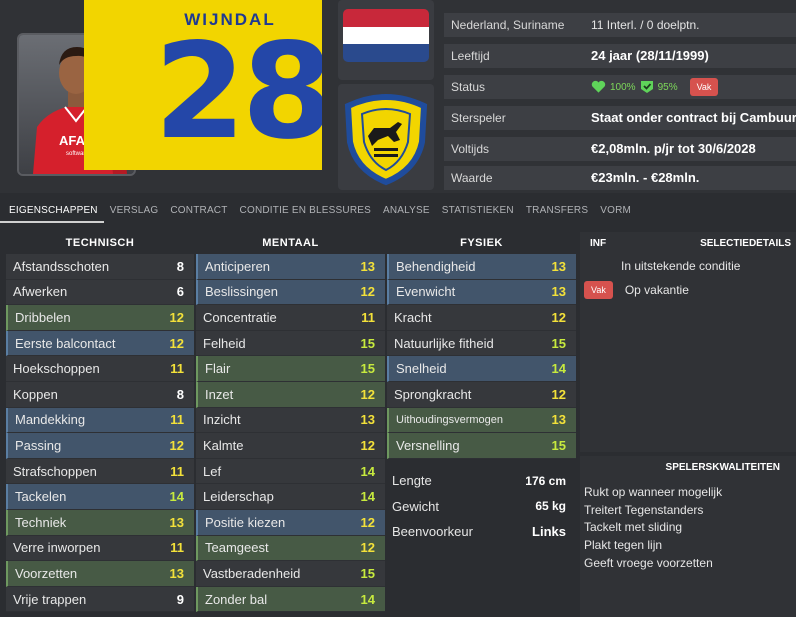 The image size is (796, 617). What do you see at coordinates (223, 445) in the screenshot?
I see `attribute-name: Kalmte` at bounding box center [223, 445].